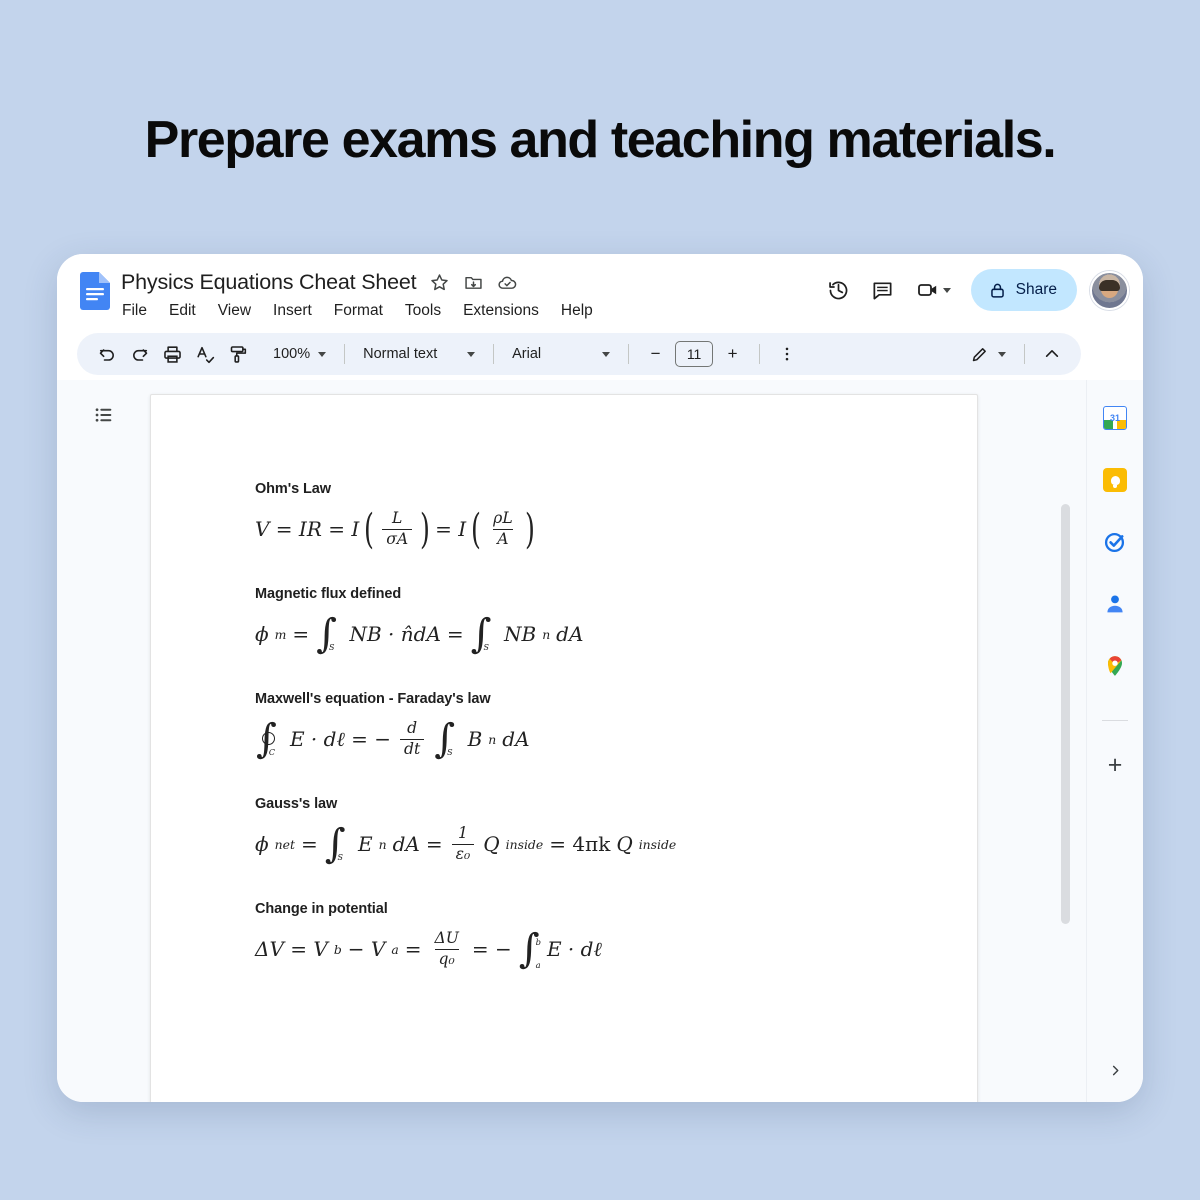 The height and width of the screenshot is (1200, 1200). Describe the element at coordinates (104, 415) in the screenshot. I see `document-outline-button` at that location.